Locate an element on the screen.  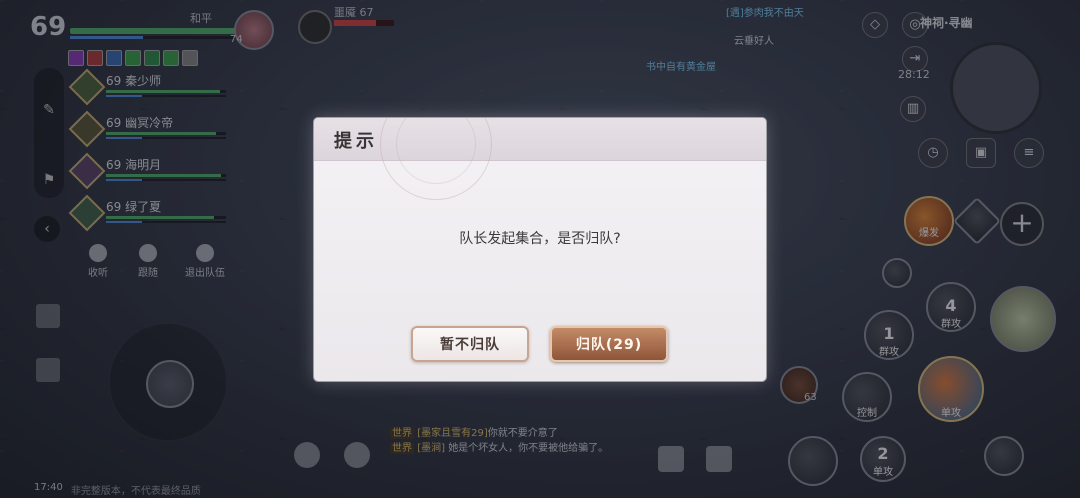
return-to-team-button: 归队(29) is located at coordinates (609, 344).